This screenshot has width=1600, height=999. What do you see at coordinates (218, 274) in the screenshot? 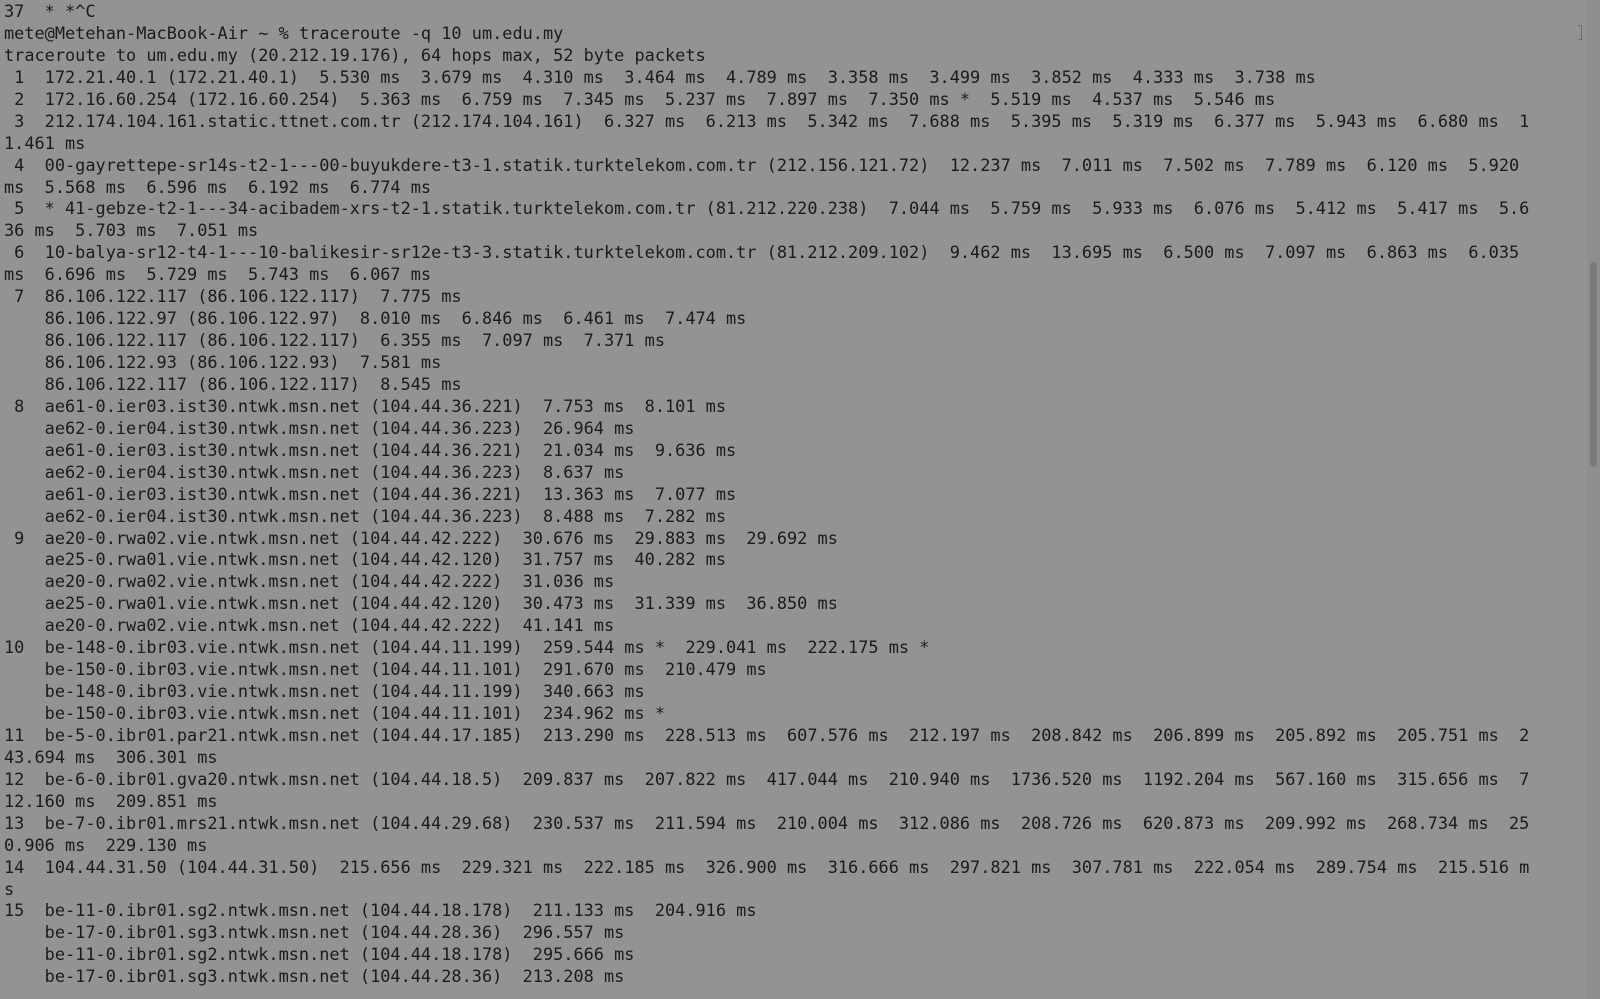
I see `terminal-line: ms 6.696 ms 5.729 ms 5.743 ms 6.067 ms` at bounding box center [218, 274].